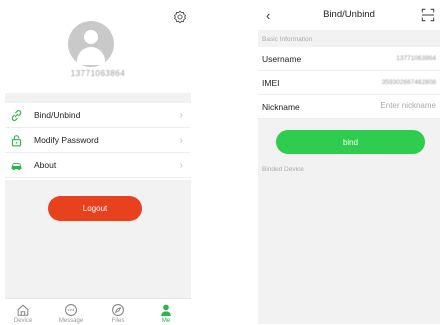 The height and width of the screenshot is (325, 440). What do you see at coordinates (98, 115) in the screenshot?
I see `menu-item-bind-unbind: Bind/Unbind ›` at bounding box center [98, 115].